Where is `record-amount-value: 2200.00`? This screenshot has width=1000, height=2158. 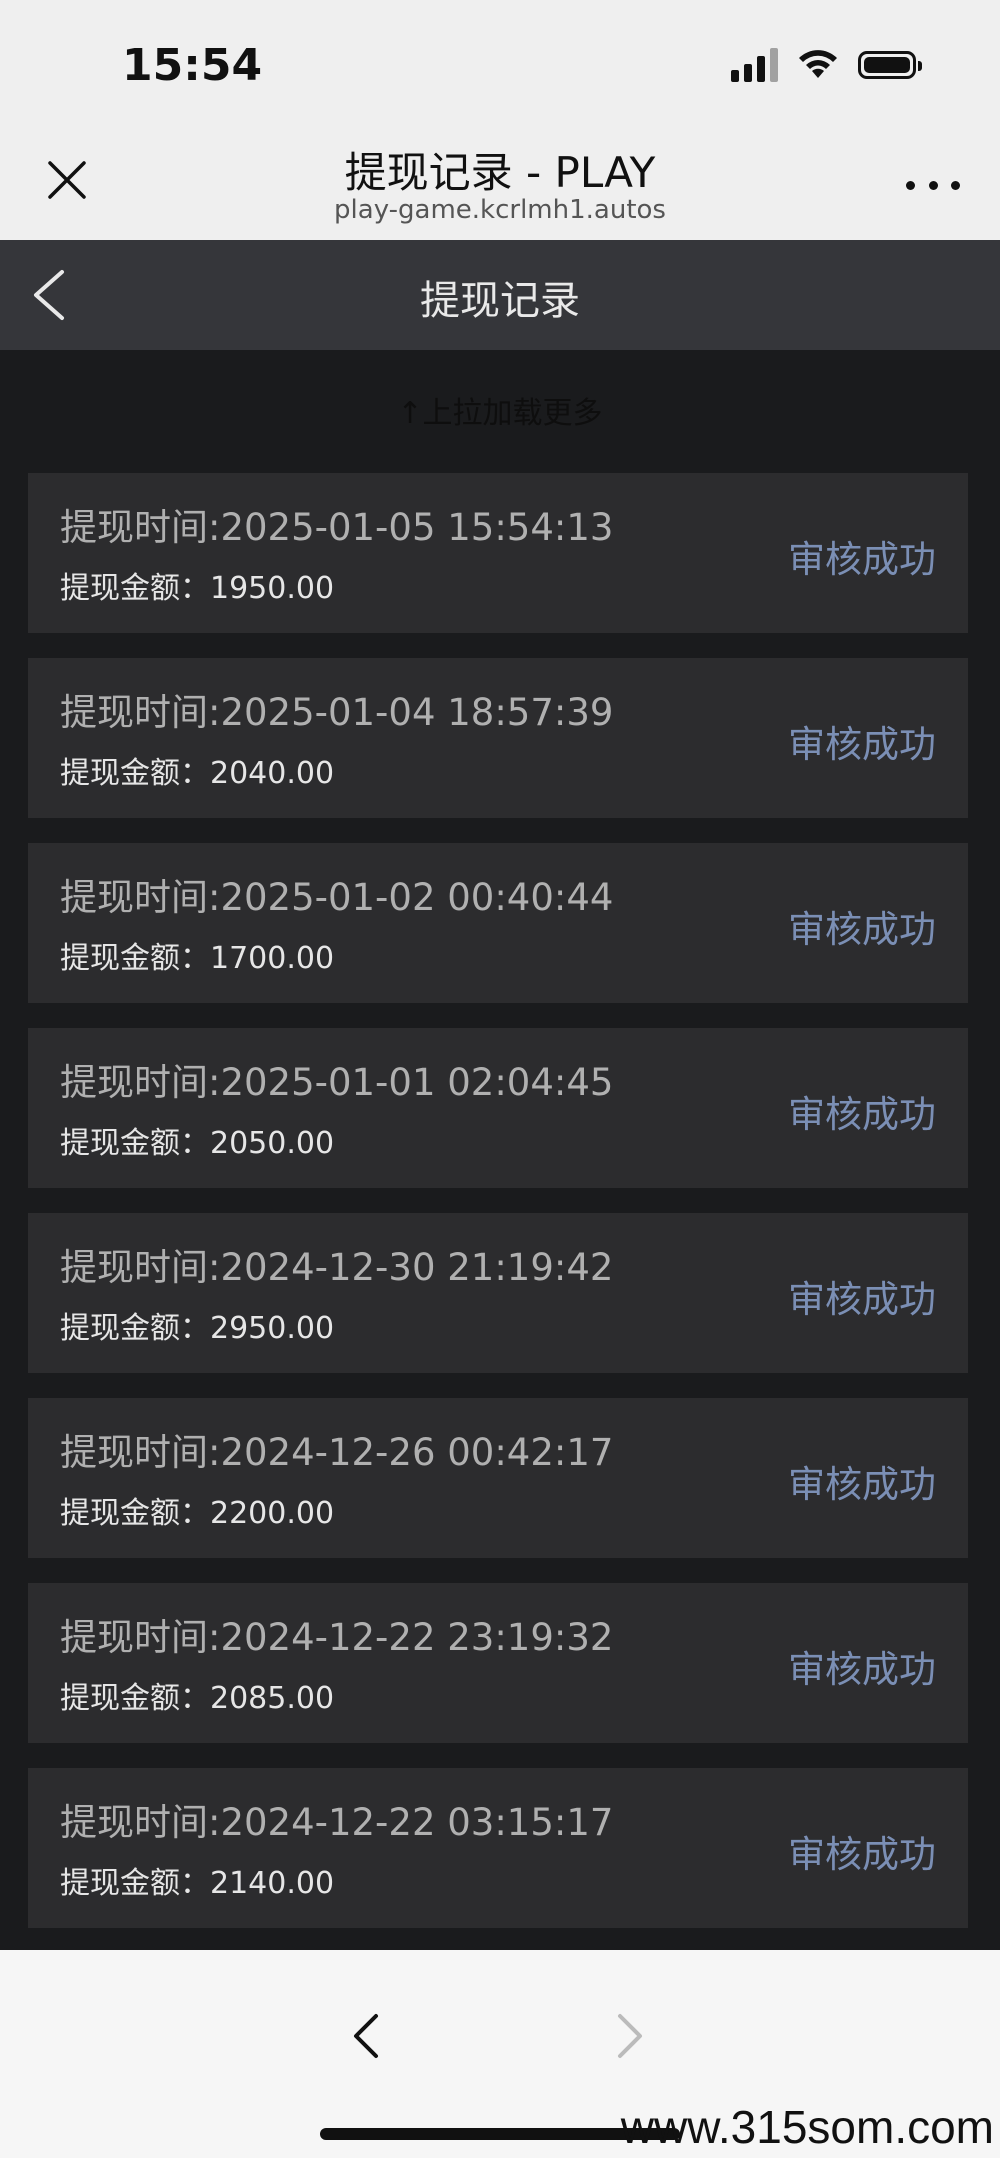 record-amount-value: 2200.00 is located at coordinates (272, 1513).